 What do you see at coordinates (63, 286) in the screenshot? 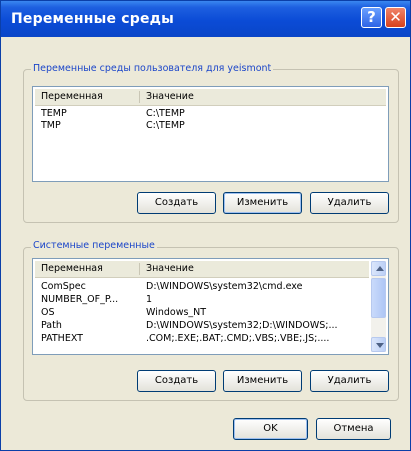
I see `variable-name: ComSpec` at bounding box center [63, 286].